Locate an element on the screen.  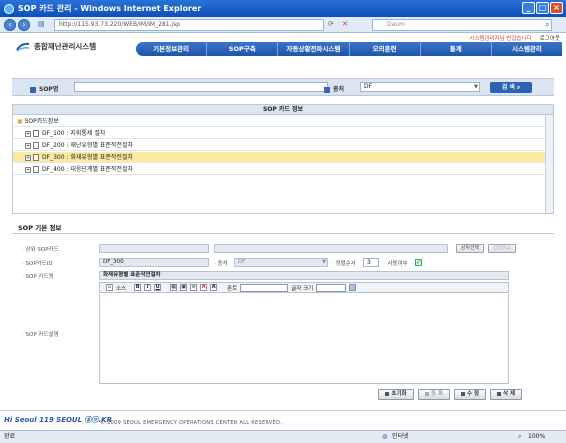
url-input: http://115.93.73.220/WEB/IM/IM_281.jsp is located at coordinates (189, 25).